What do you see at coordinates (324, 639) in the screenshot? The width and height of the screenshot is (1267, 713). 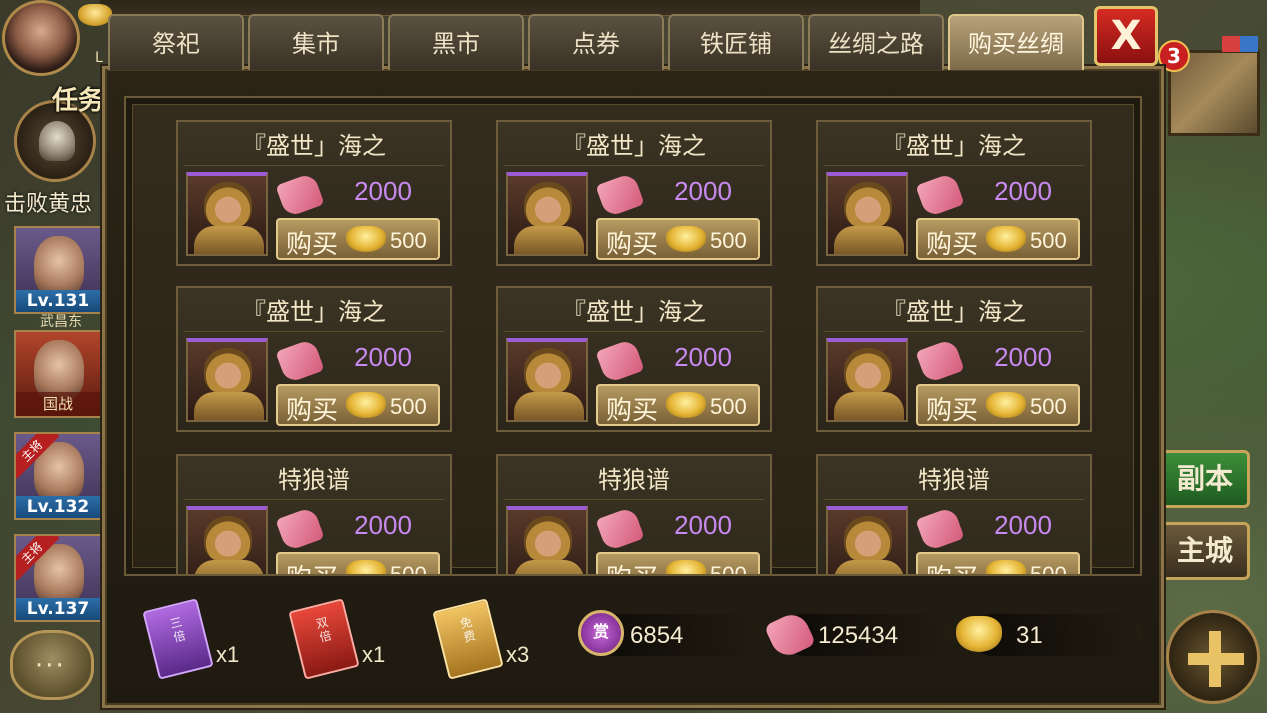 I see `double-book-icon: 双倍` at bounding box center [324, 639].